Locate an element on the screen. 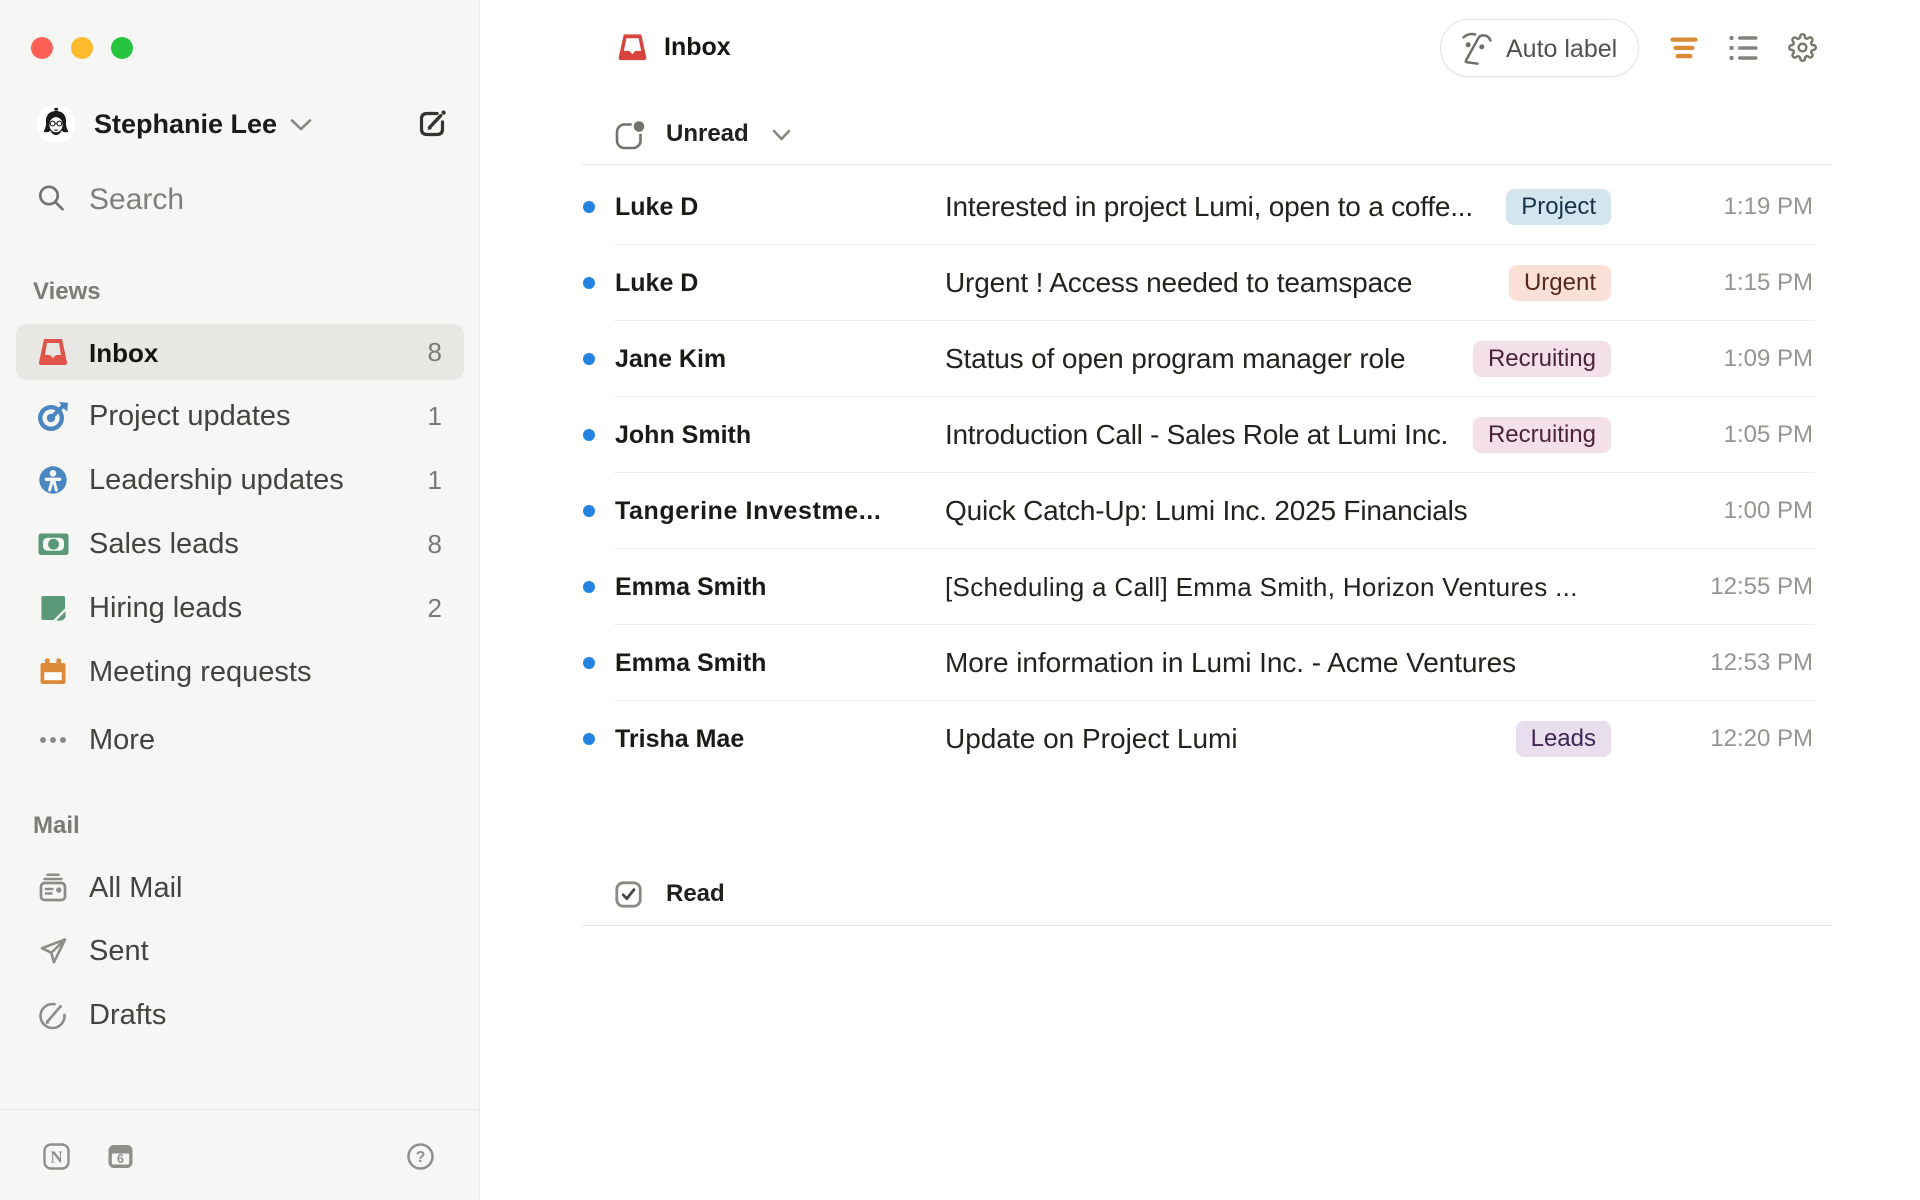 Image resolution: width=1920 pixels, height=1200 pixels. svg-text: 6 is located at coordinates (120, 1159).